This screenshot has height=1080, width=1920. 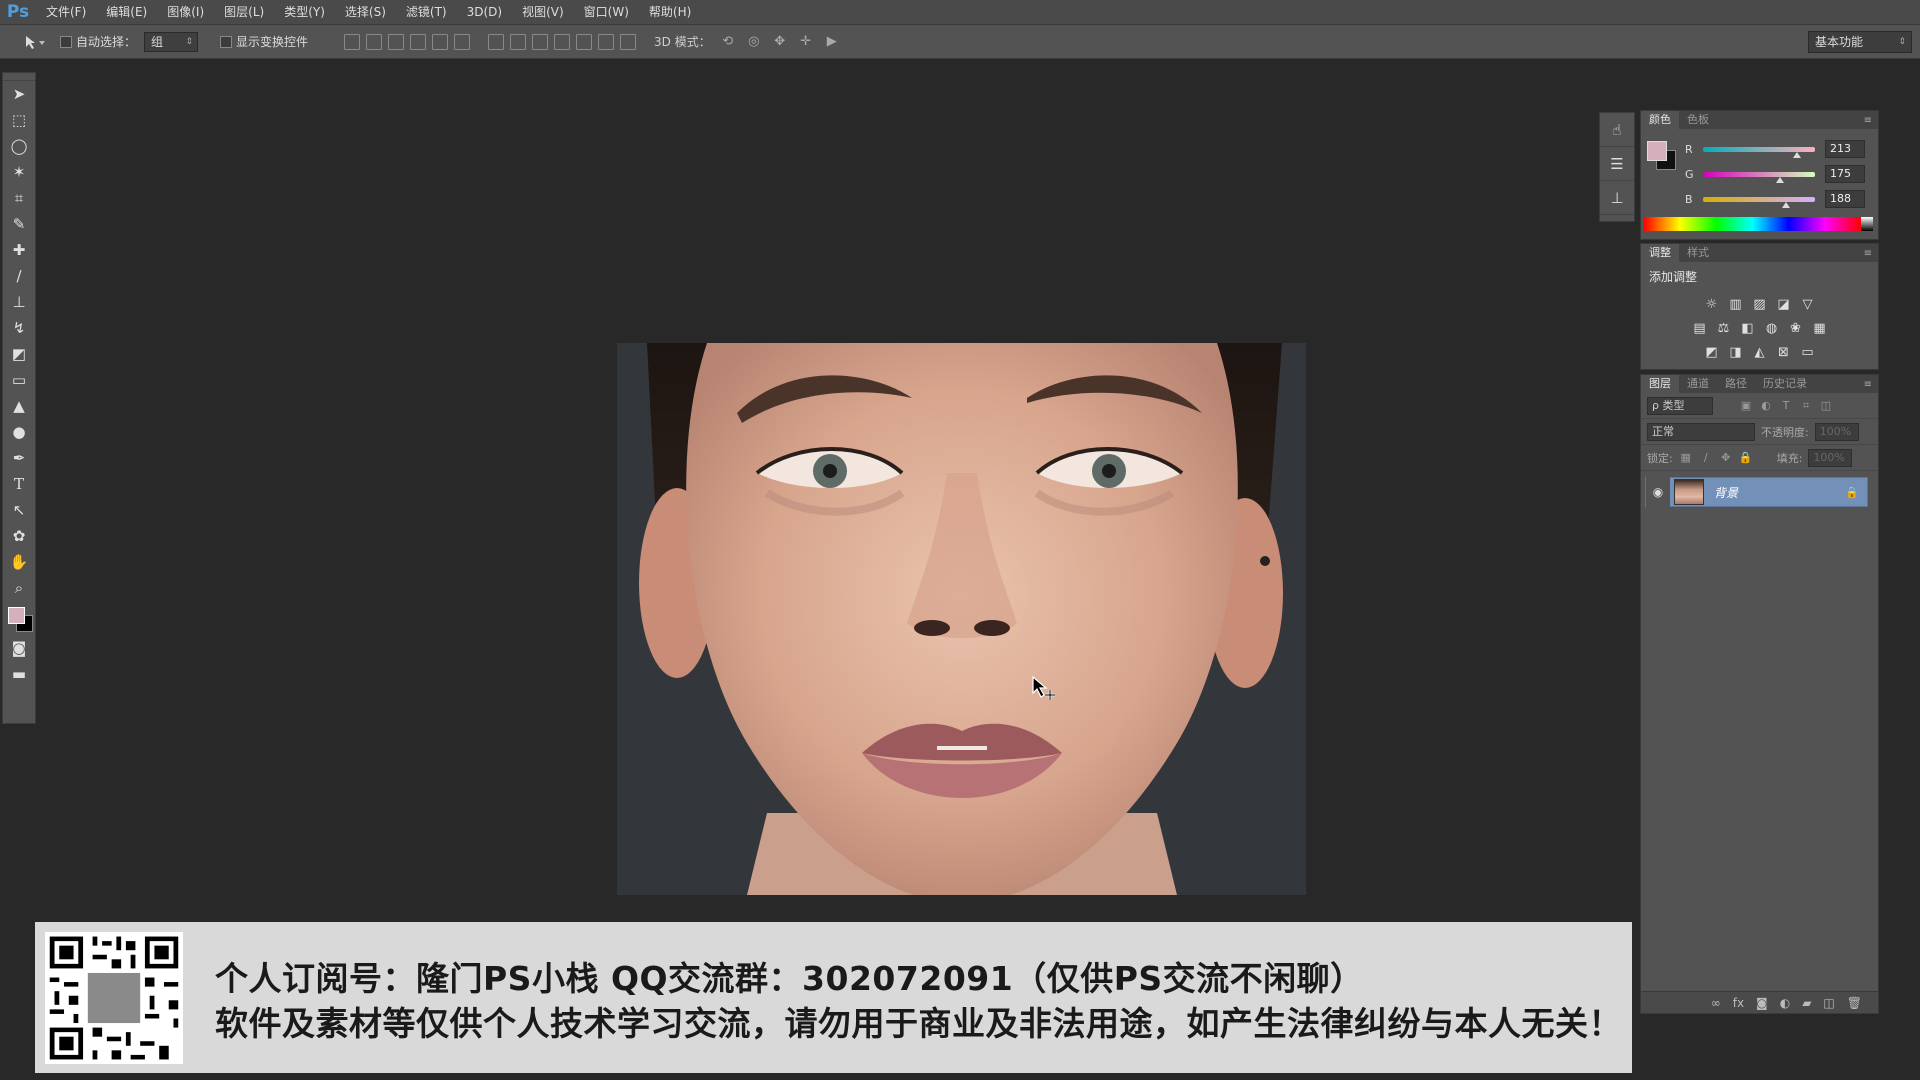 What do you see at coordinates (1854, 1003) in the screenshot?
I see `delete-layer-icon: 🗑` at bounding box center [1854, 1003].